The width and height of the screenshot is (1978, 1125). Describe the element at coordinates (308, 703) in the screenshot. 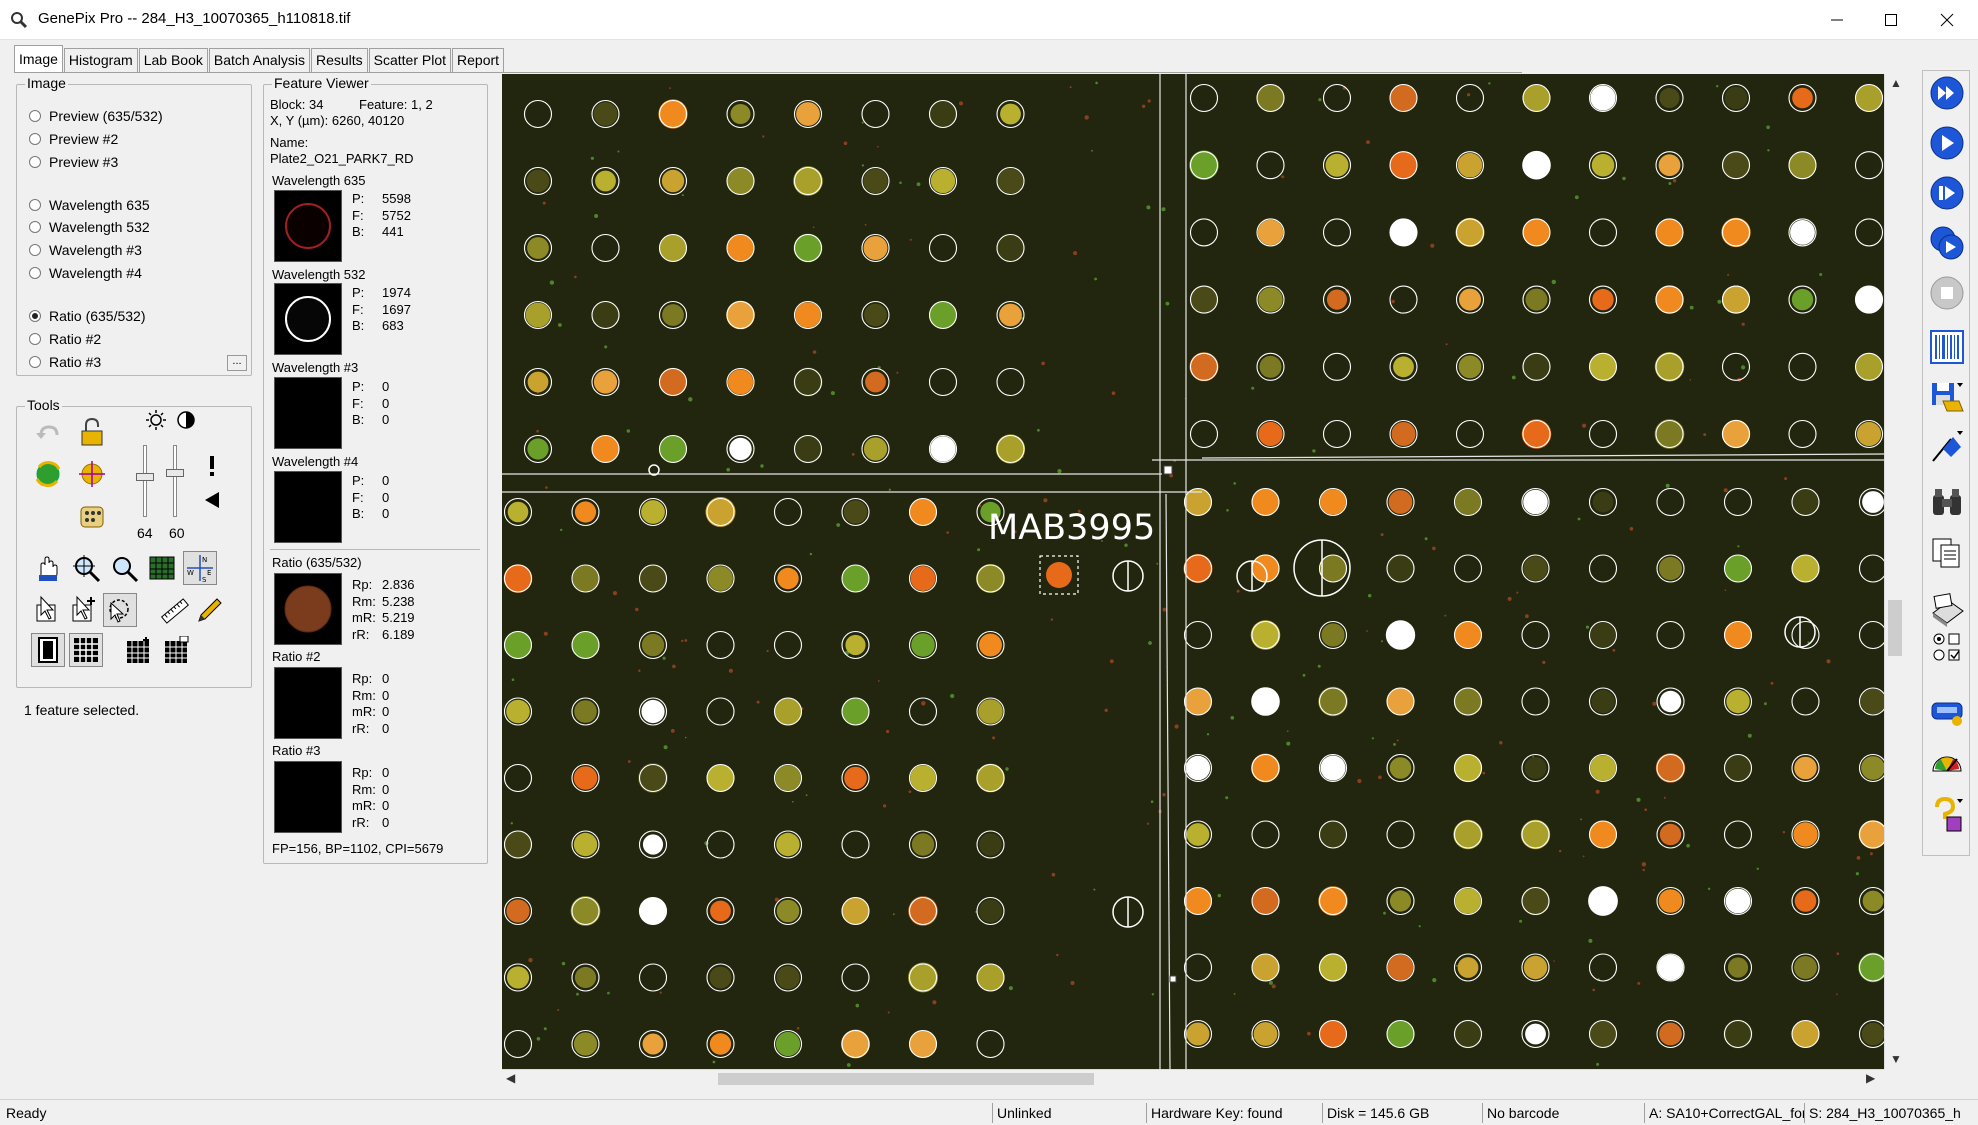

I see `ratio-2-thumbnail` at that location.